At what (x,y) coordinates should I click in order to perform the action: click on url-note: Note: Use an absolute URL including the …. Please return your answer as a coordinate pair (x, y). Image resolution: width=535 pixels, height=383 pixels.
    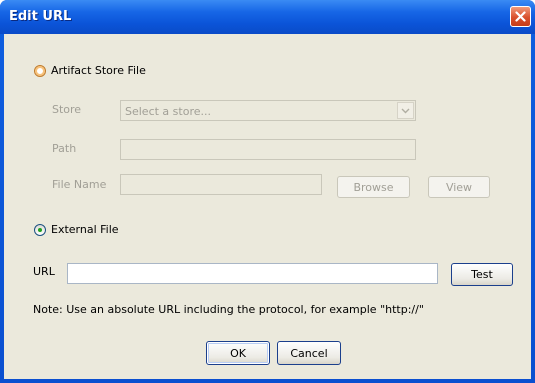
    Looking at the image, I should click on (228, 309).